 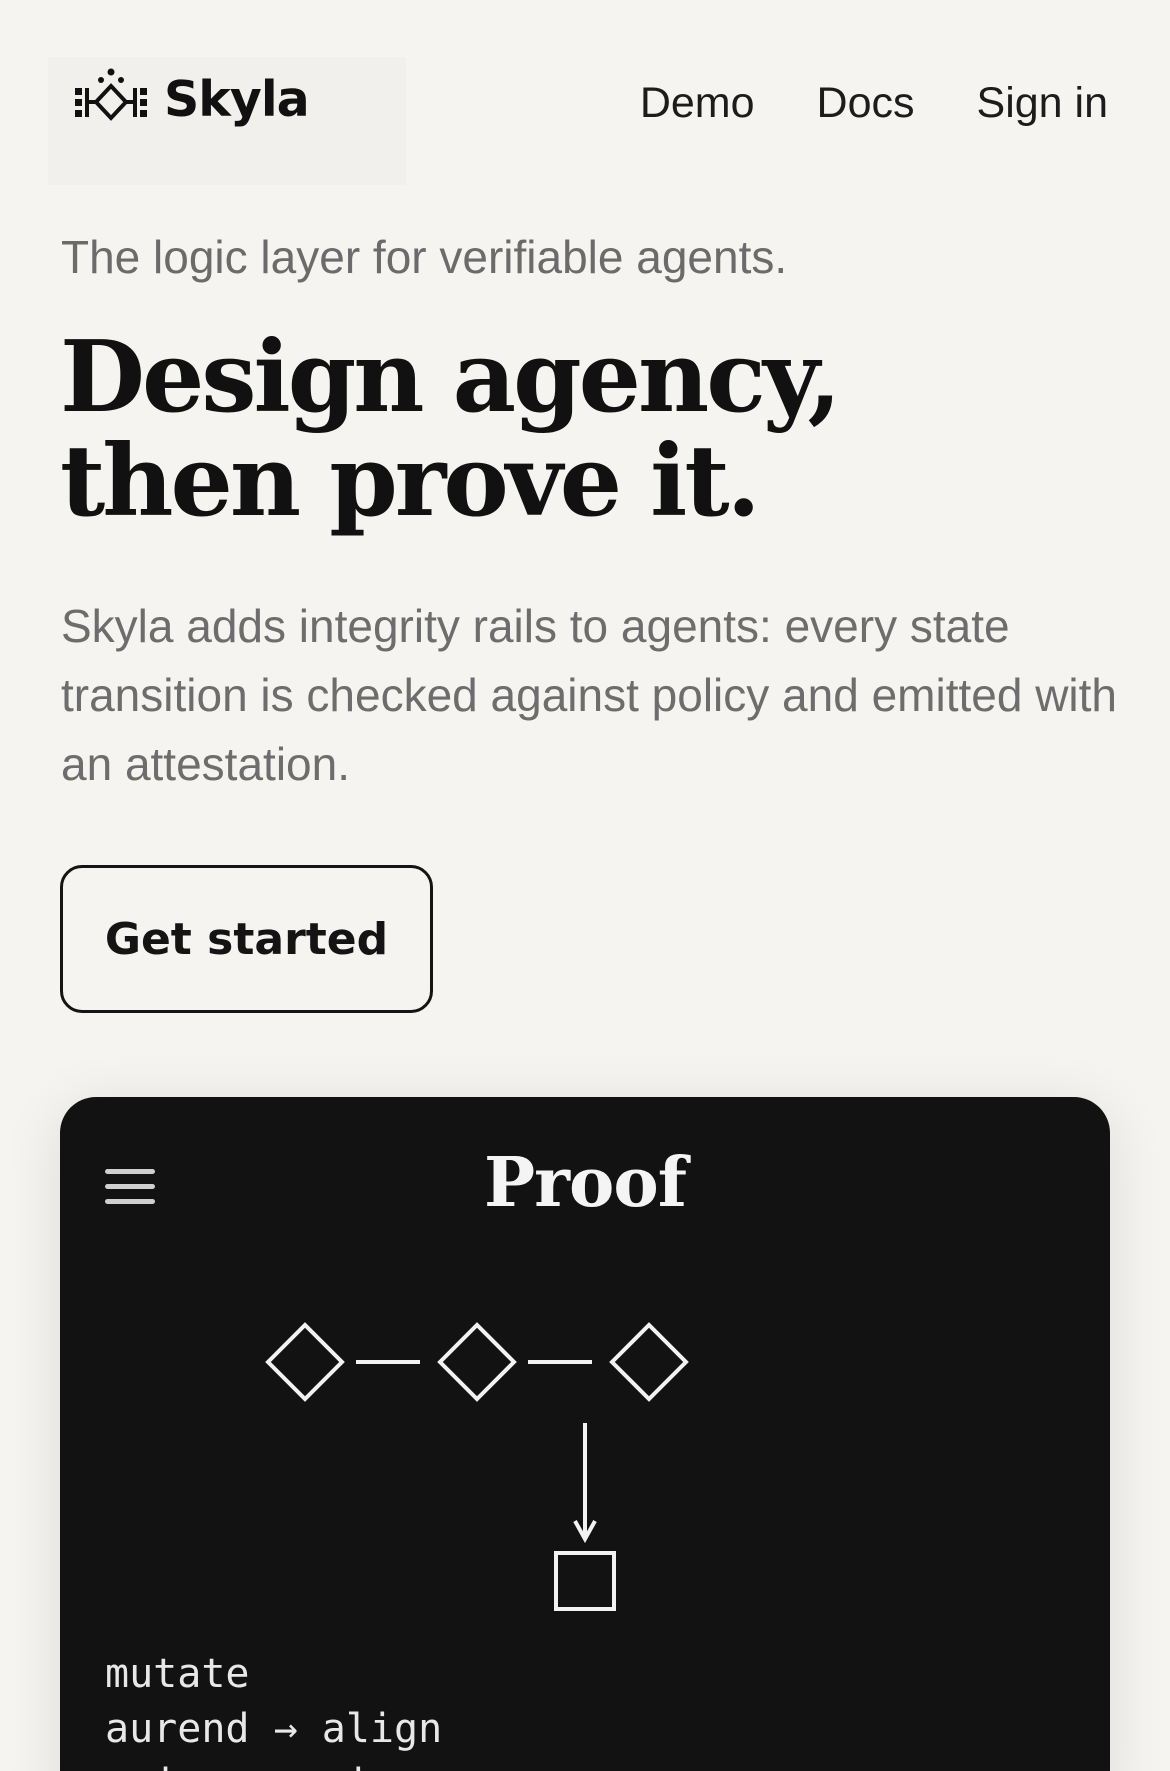 I want to click on proof-diagram, so click(x=477, y=1466).